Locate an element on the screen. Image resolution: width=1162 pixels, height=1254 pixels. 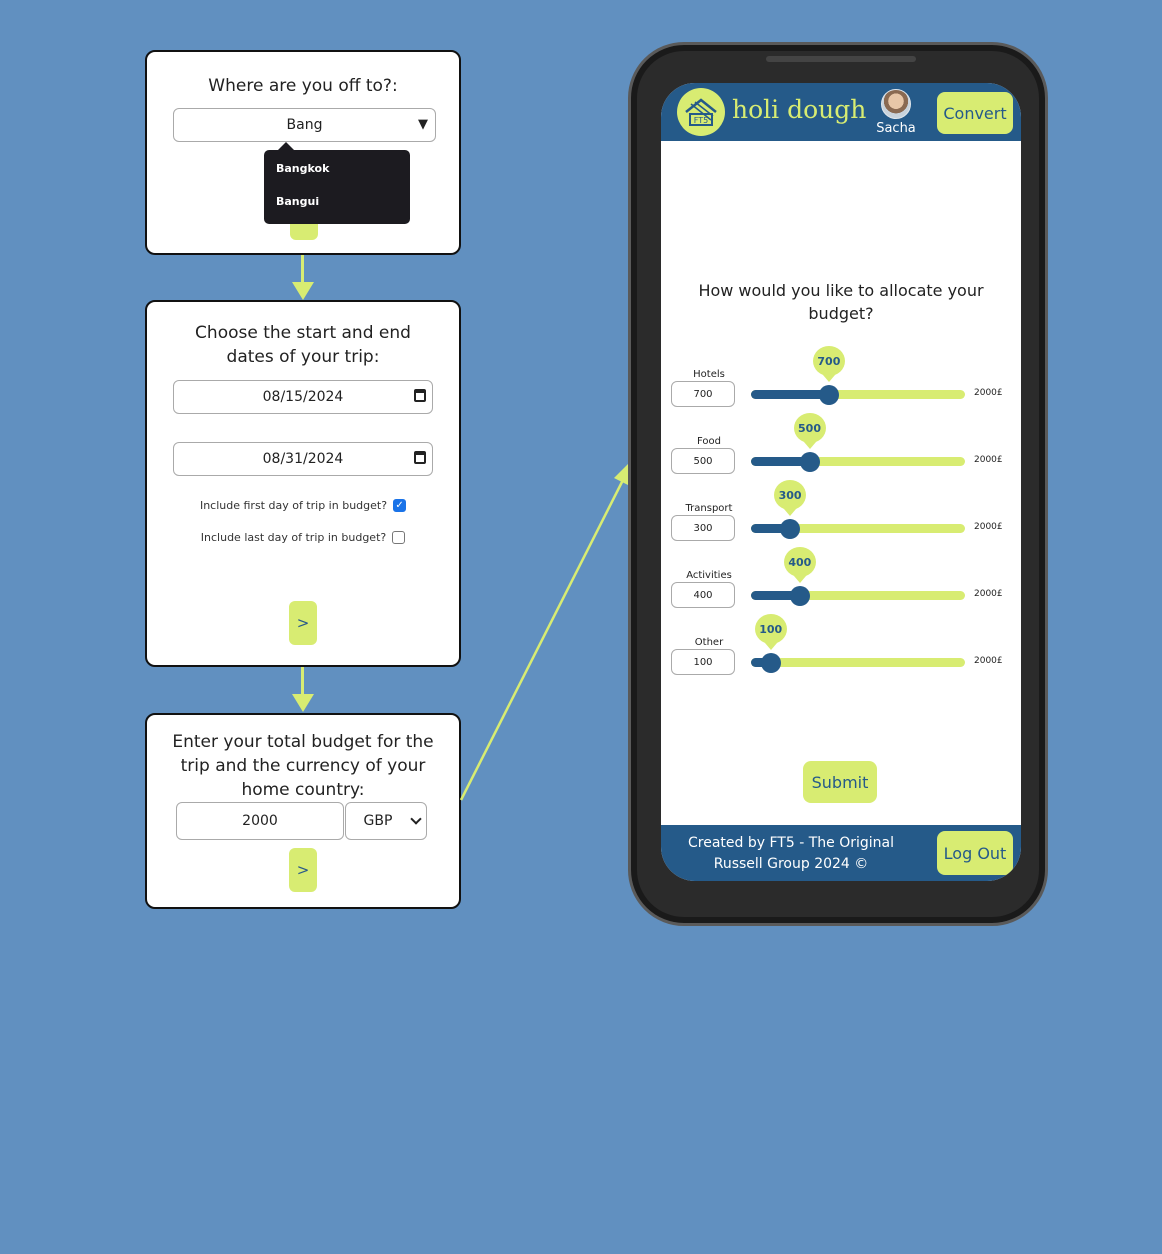
dates-next-button: > is located at coordinates (303, 623).